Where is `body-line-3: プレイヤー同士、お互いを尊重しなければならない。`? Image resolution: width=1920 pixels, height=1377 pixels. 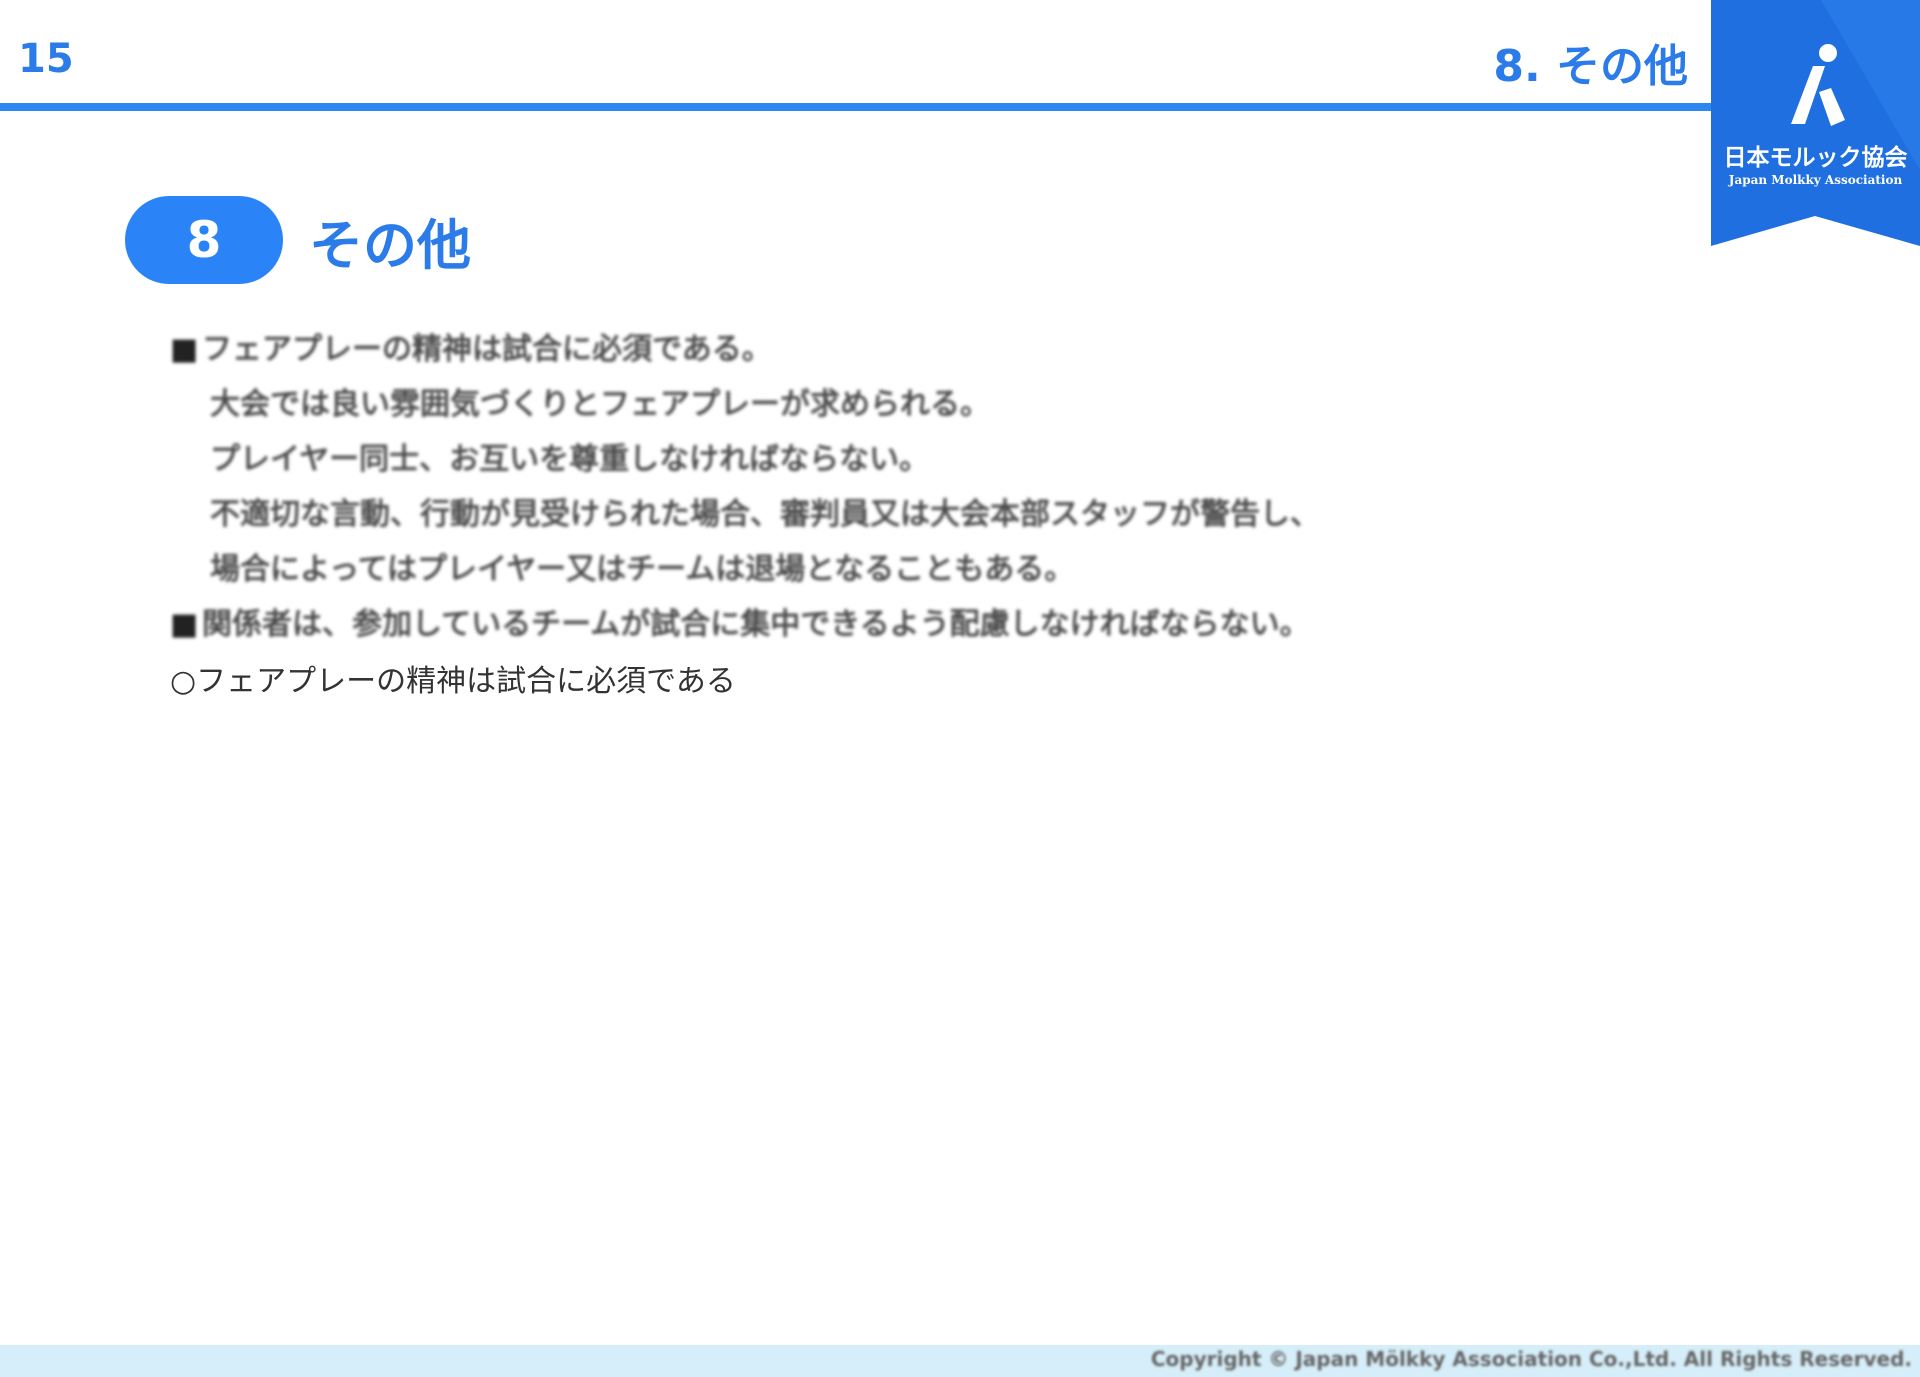
body-line-3: プレイヤー同士、お互いを尊重しなければならない。 is located at coordinates (570, 459).